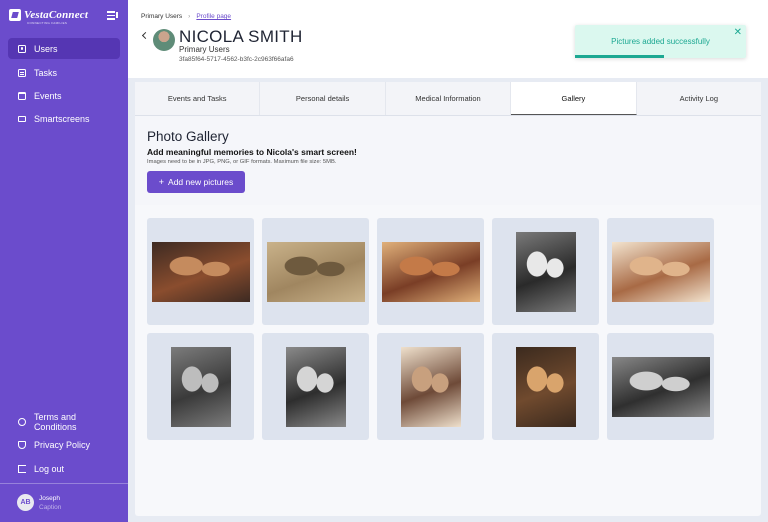 The height and width of the screenshot is (522, 768). What do you see at coordinates (186, 16) in the screenshot?
I see `breadcrumb: Primary Users › Profile page` at bounding box center [186, 16].